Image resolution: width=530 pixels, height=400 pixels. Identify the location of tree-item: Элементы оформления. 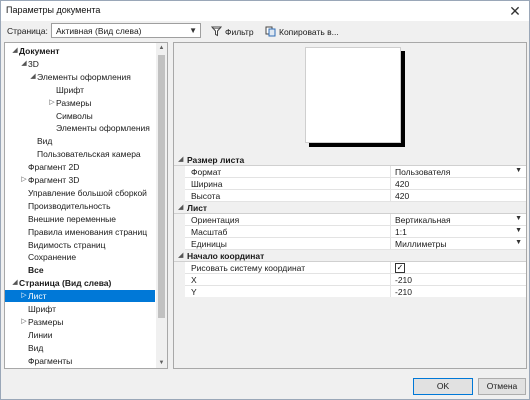
(80, 128).